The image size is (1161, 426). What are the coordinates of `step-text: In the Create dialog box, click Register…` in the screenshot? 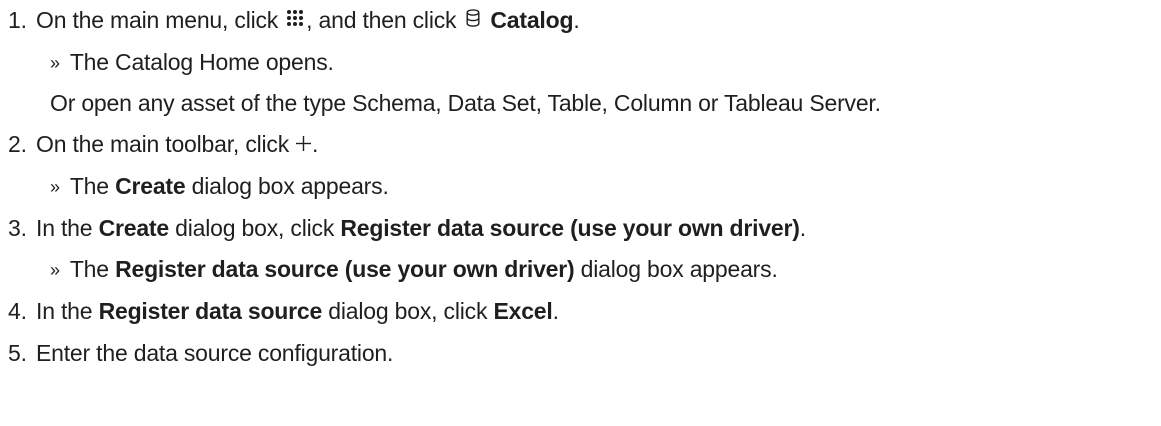 It's located at (421, 228).